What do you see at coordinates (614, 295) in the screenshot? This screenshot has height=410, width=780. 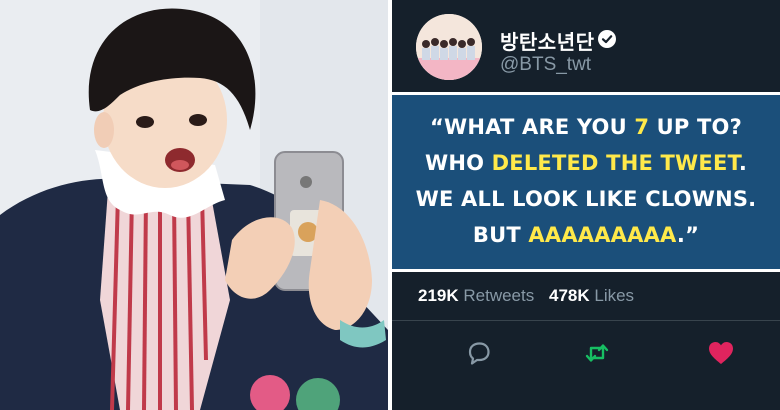 I see `likes-label: Likes` at bounding box center [614, 295].